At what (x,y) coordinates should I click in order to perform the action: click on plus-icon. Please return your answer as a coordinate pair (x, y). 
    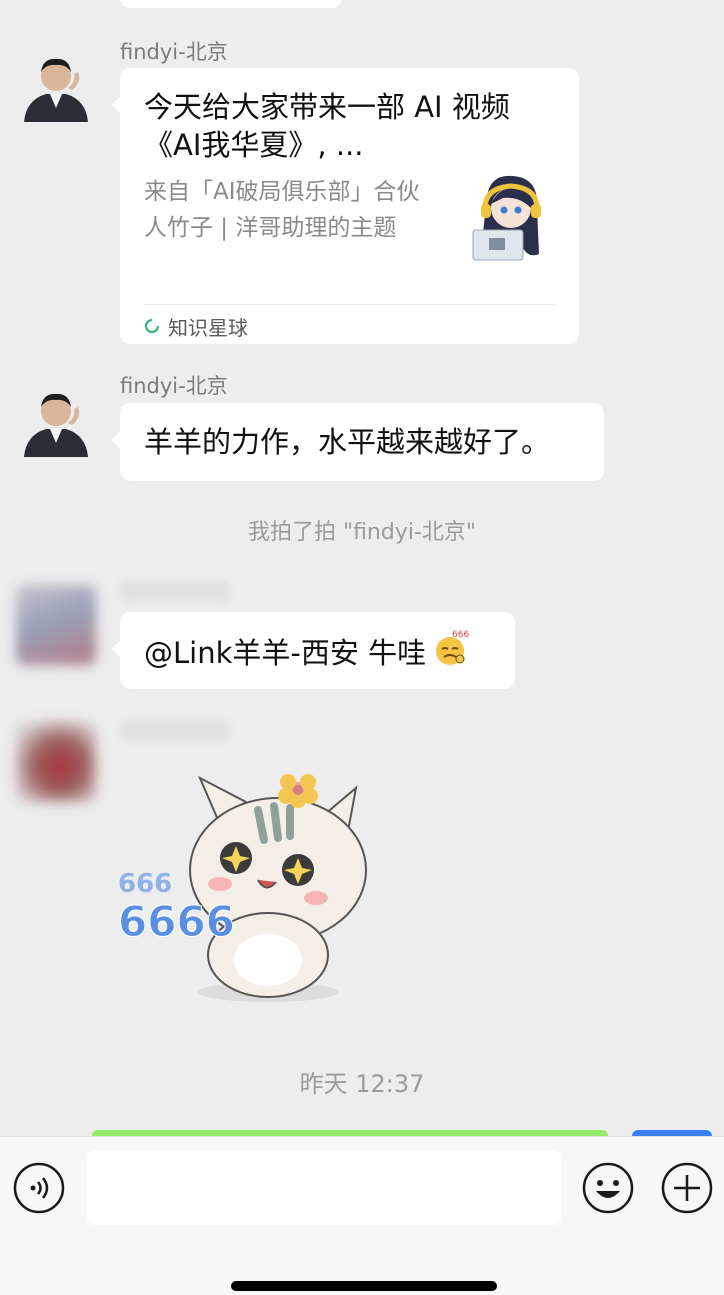
    Looking at the image, I should click on (687, 1188).